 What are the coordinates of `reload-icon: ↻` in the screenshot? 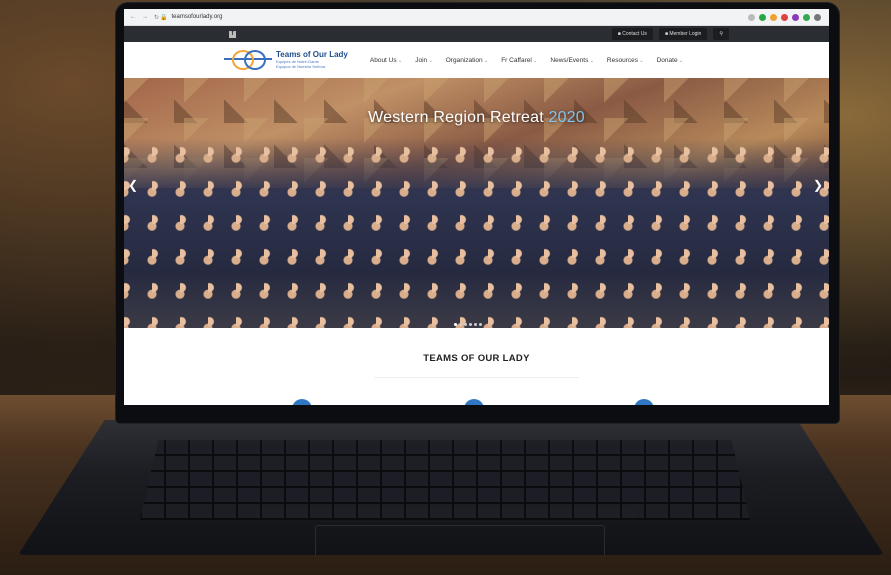 It's located at (156, 17).